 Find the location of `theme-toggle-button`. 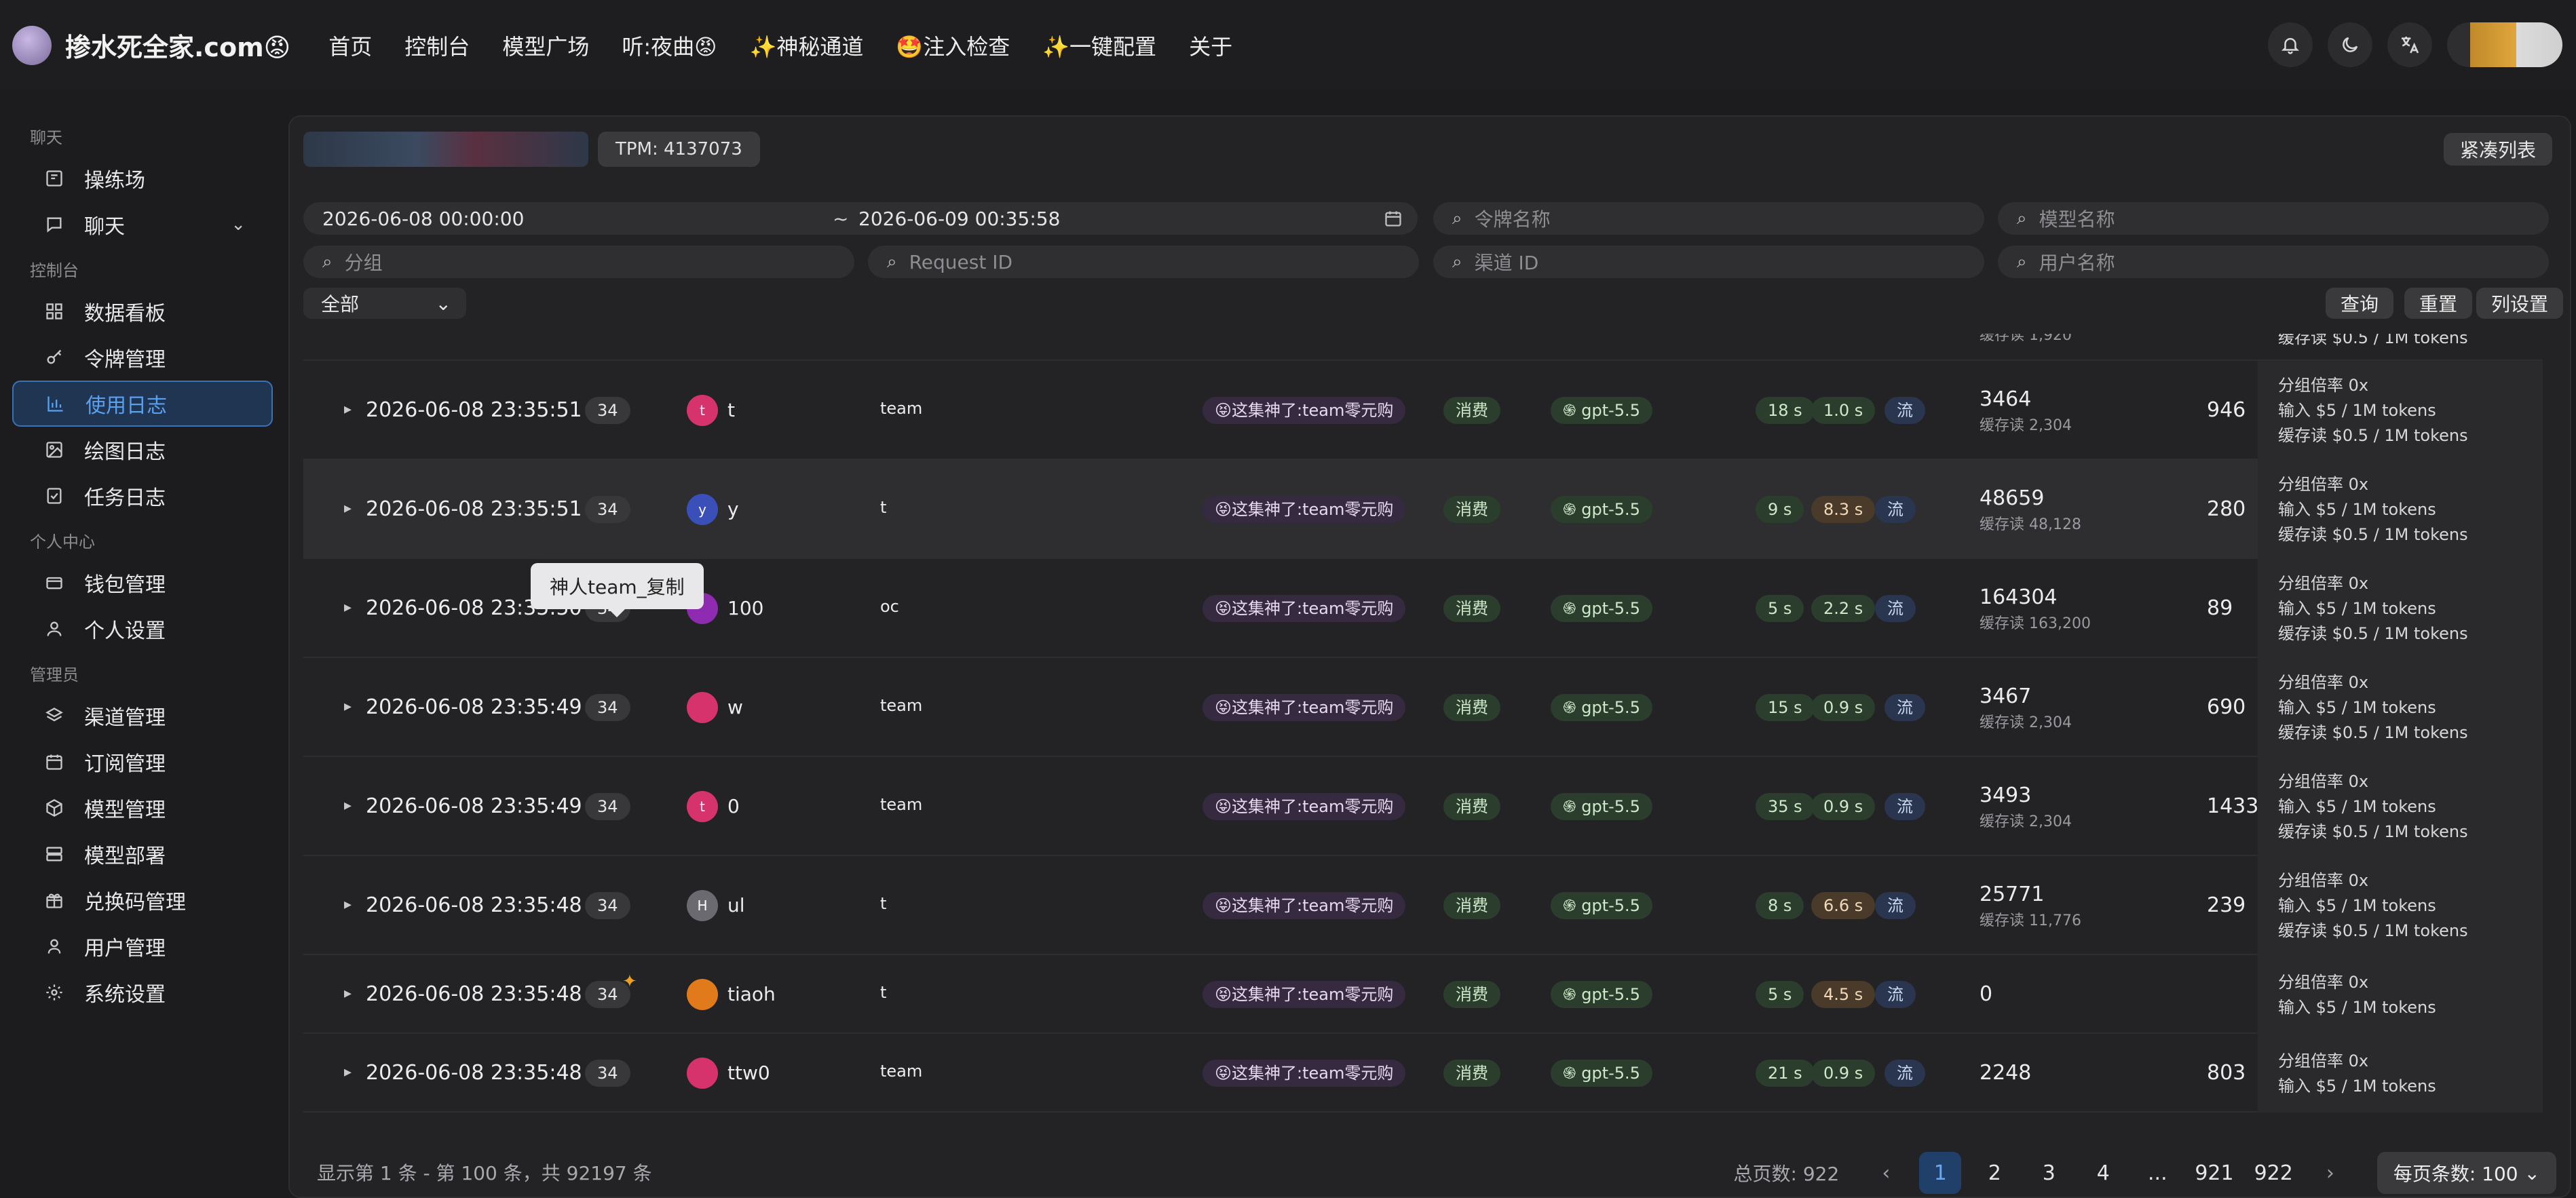

theme-toggle-button is located at coordinates (2350, 44).